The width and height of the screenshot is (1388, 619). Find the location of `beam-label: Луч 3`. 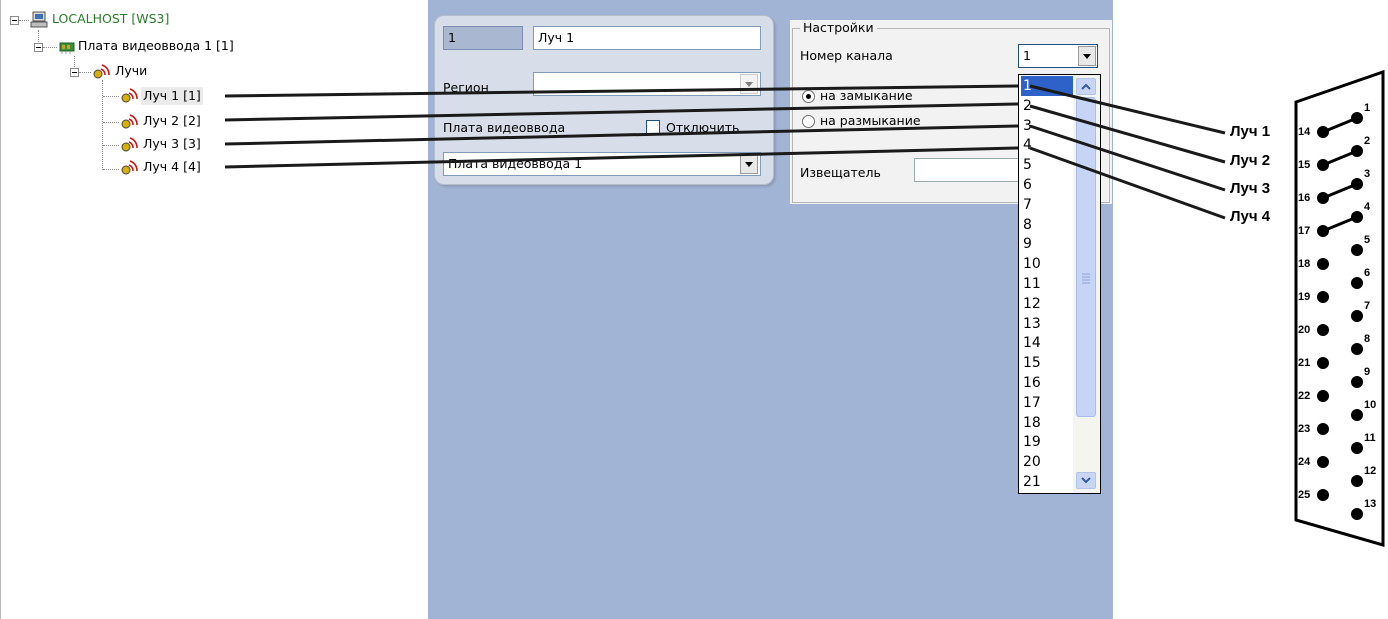

beam-label: Луч 3 is located at coordinates (1250, 188).